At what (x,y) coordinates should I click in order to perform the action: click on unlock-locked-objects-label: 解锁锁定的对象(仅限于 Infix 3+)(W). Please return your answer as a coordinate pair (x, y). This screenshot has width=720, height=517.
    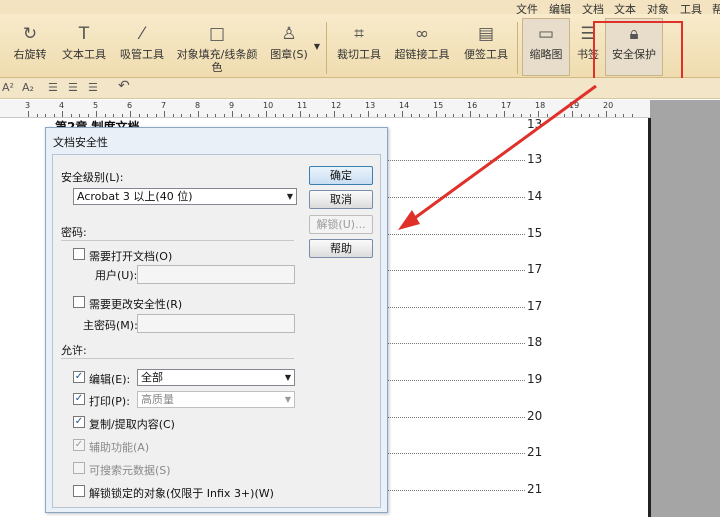
    Looking at the image, I should click on (181, 493).